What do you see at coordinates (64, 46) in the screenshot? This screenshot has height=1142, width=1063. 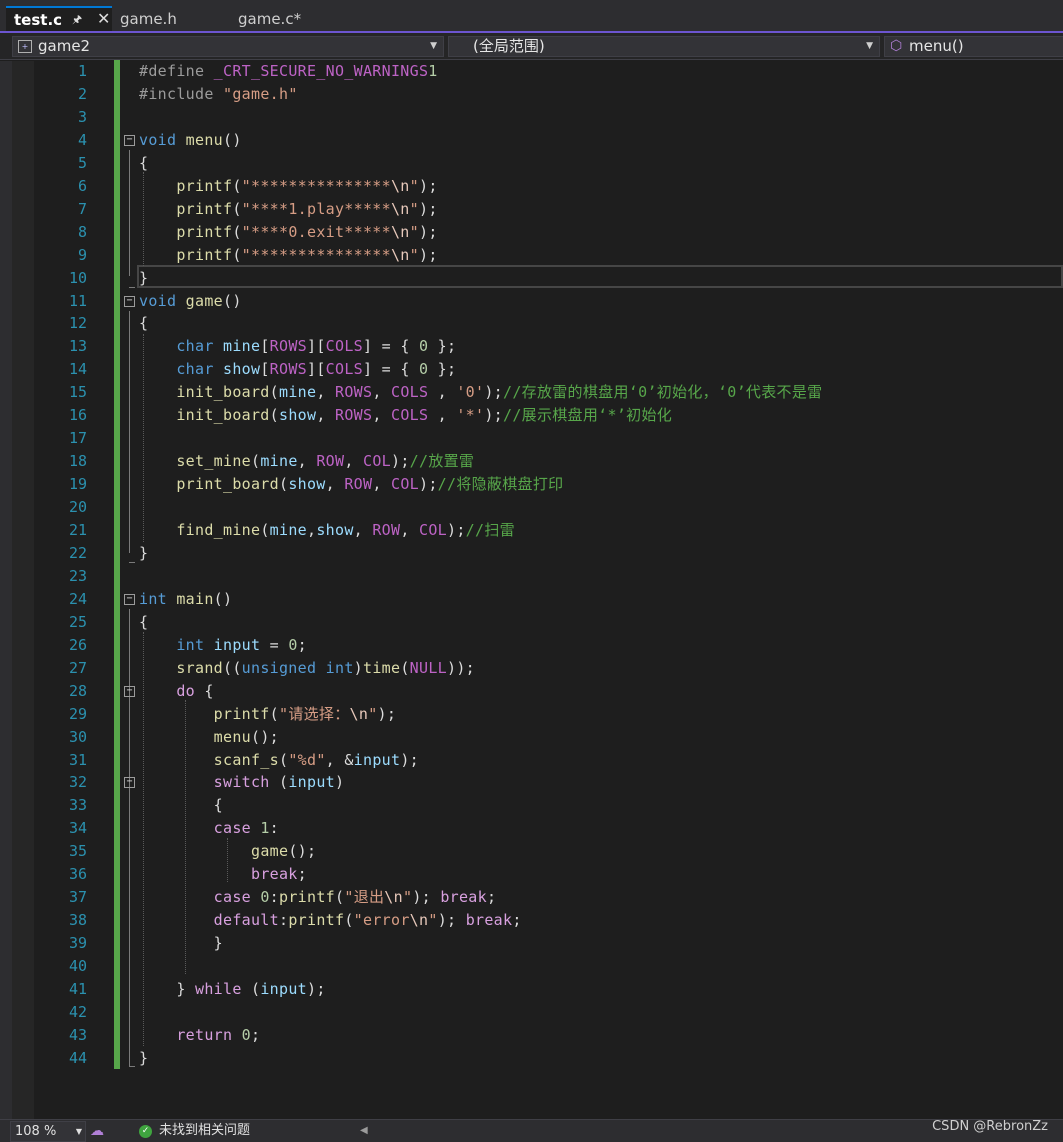 I see `project-name: game2` at bounding box center [64, 46].